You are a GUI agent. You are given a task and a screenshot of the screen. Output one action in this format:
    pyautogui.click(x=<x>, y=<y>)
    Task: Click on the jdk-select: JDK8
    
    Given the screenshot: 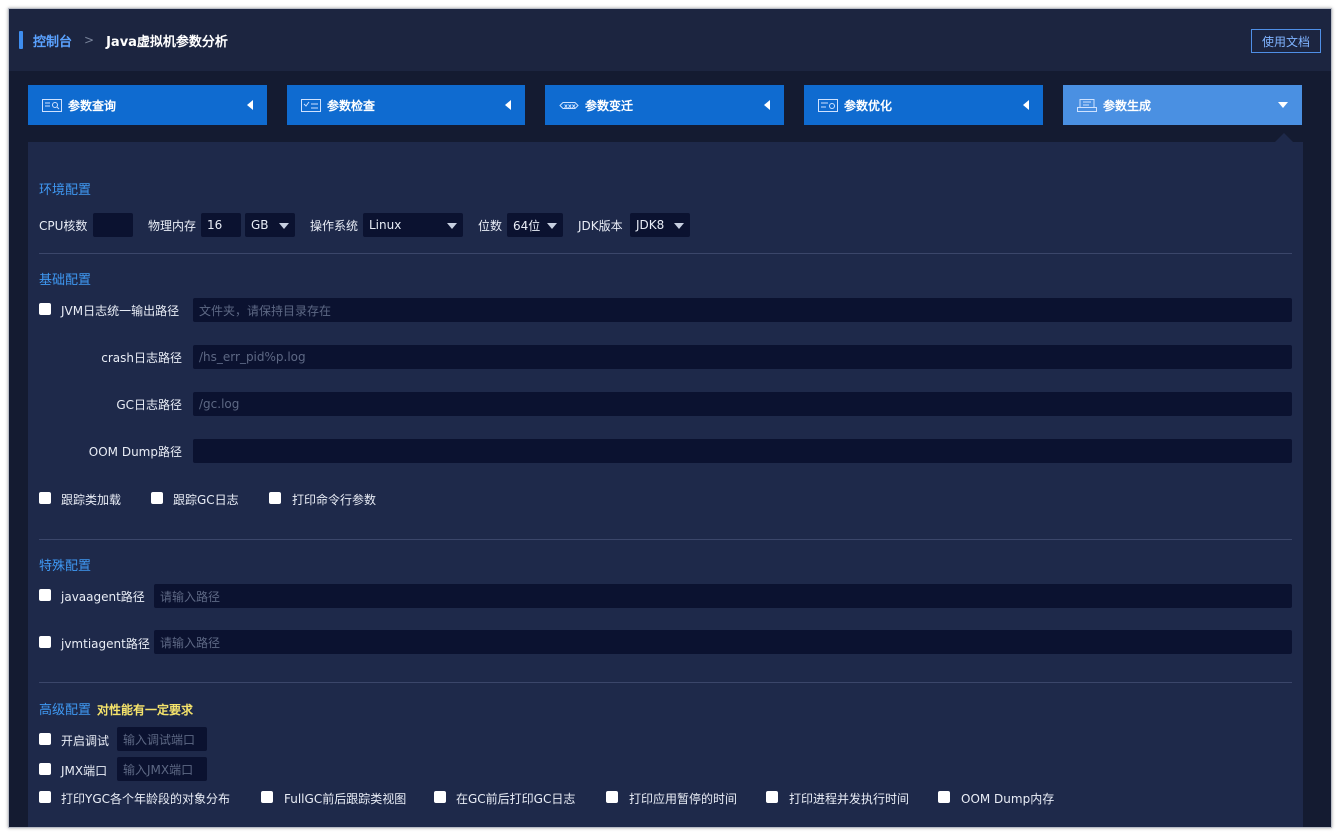 What is the action you would take?
    pyautogui.click(x=660, y=225)
    